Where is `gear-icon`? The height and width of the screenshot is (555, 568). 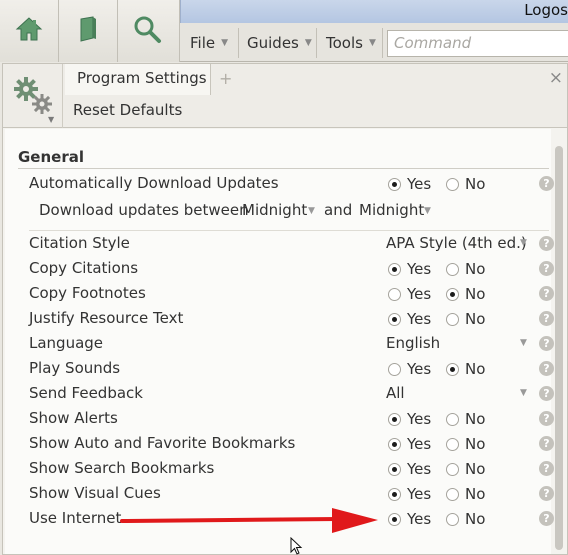 gear-icon is located at coordinates (33, 95).